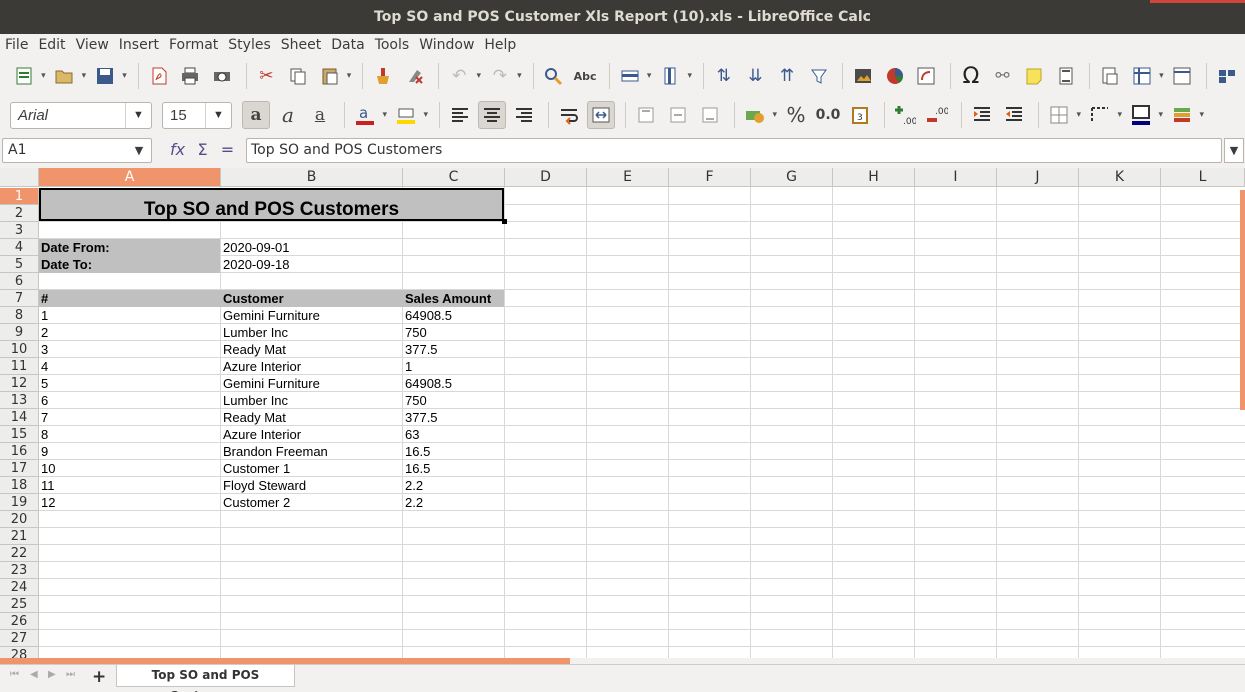 The height and width of the screenshot is (692, 1245). Describe the element at coordinates (271, 204) in the screenshot. I see `report-title-cell: Top SO and POS Customers` at that location.